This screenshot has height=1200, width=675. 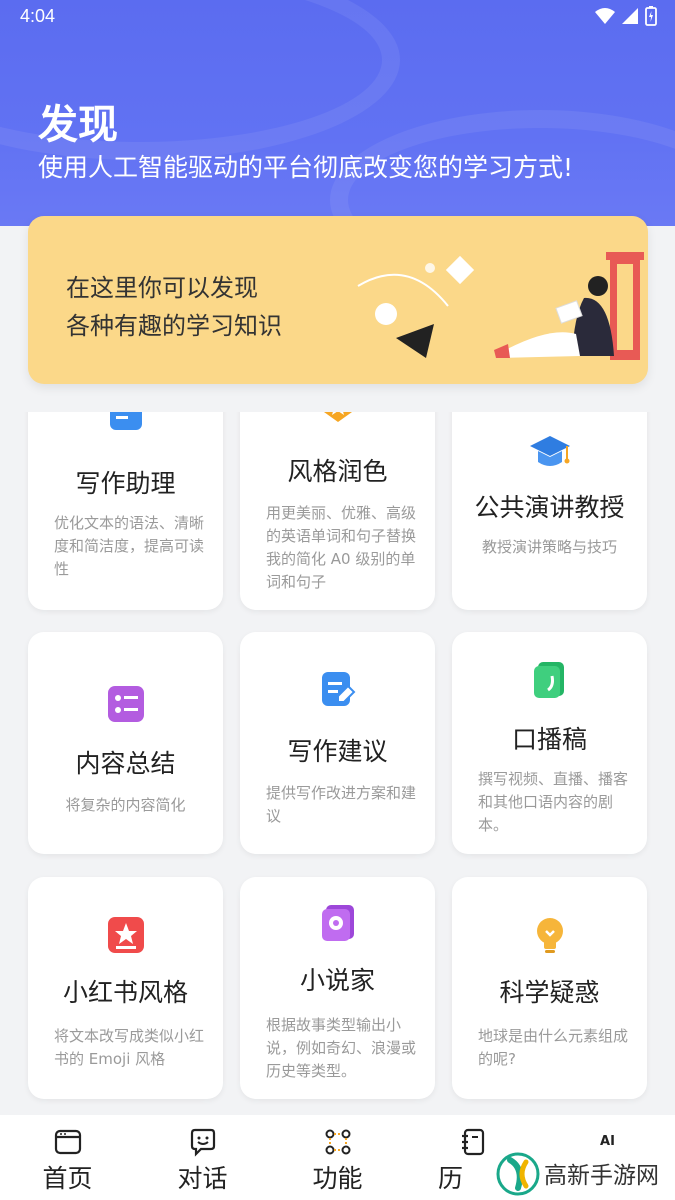 I want to click on battery-icon, so click(x=651, y=16).